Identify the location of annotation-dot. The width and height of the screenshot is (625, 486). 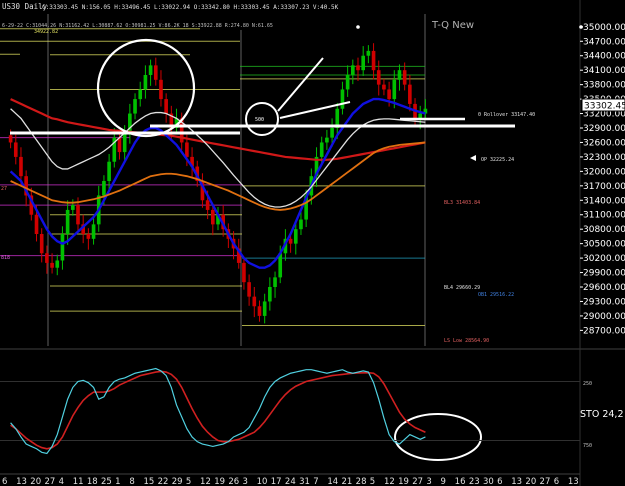
(358, 27).